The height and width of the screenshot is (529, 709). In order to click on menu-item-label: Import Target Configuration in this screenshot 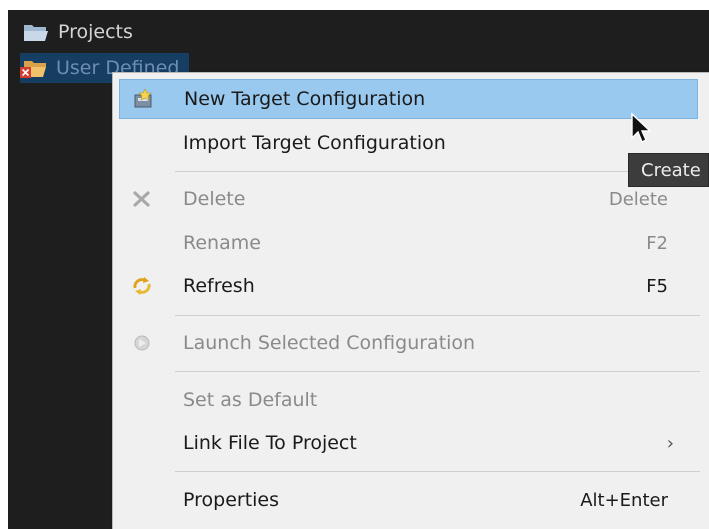, I will do `click(314, 143)`.